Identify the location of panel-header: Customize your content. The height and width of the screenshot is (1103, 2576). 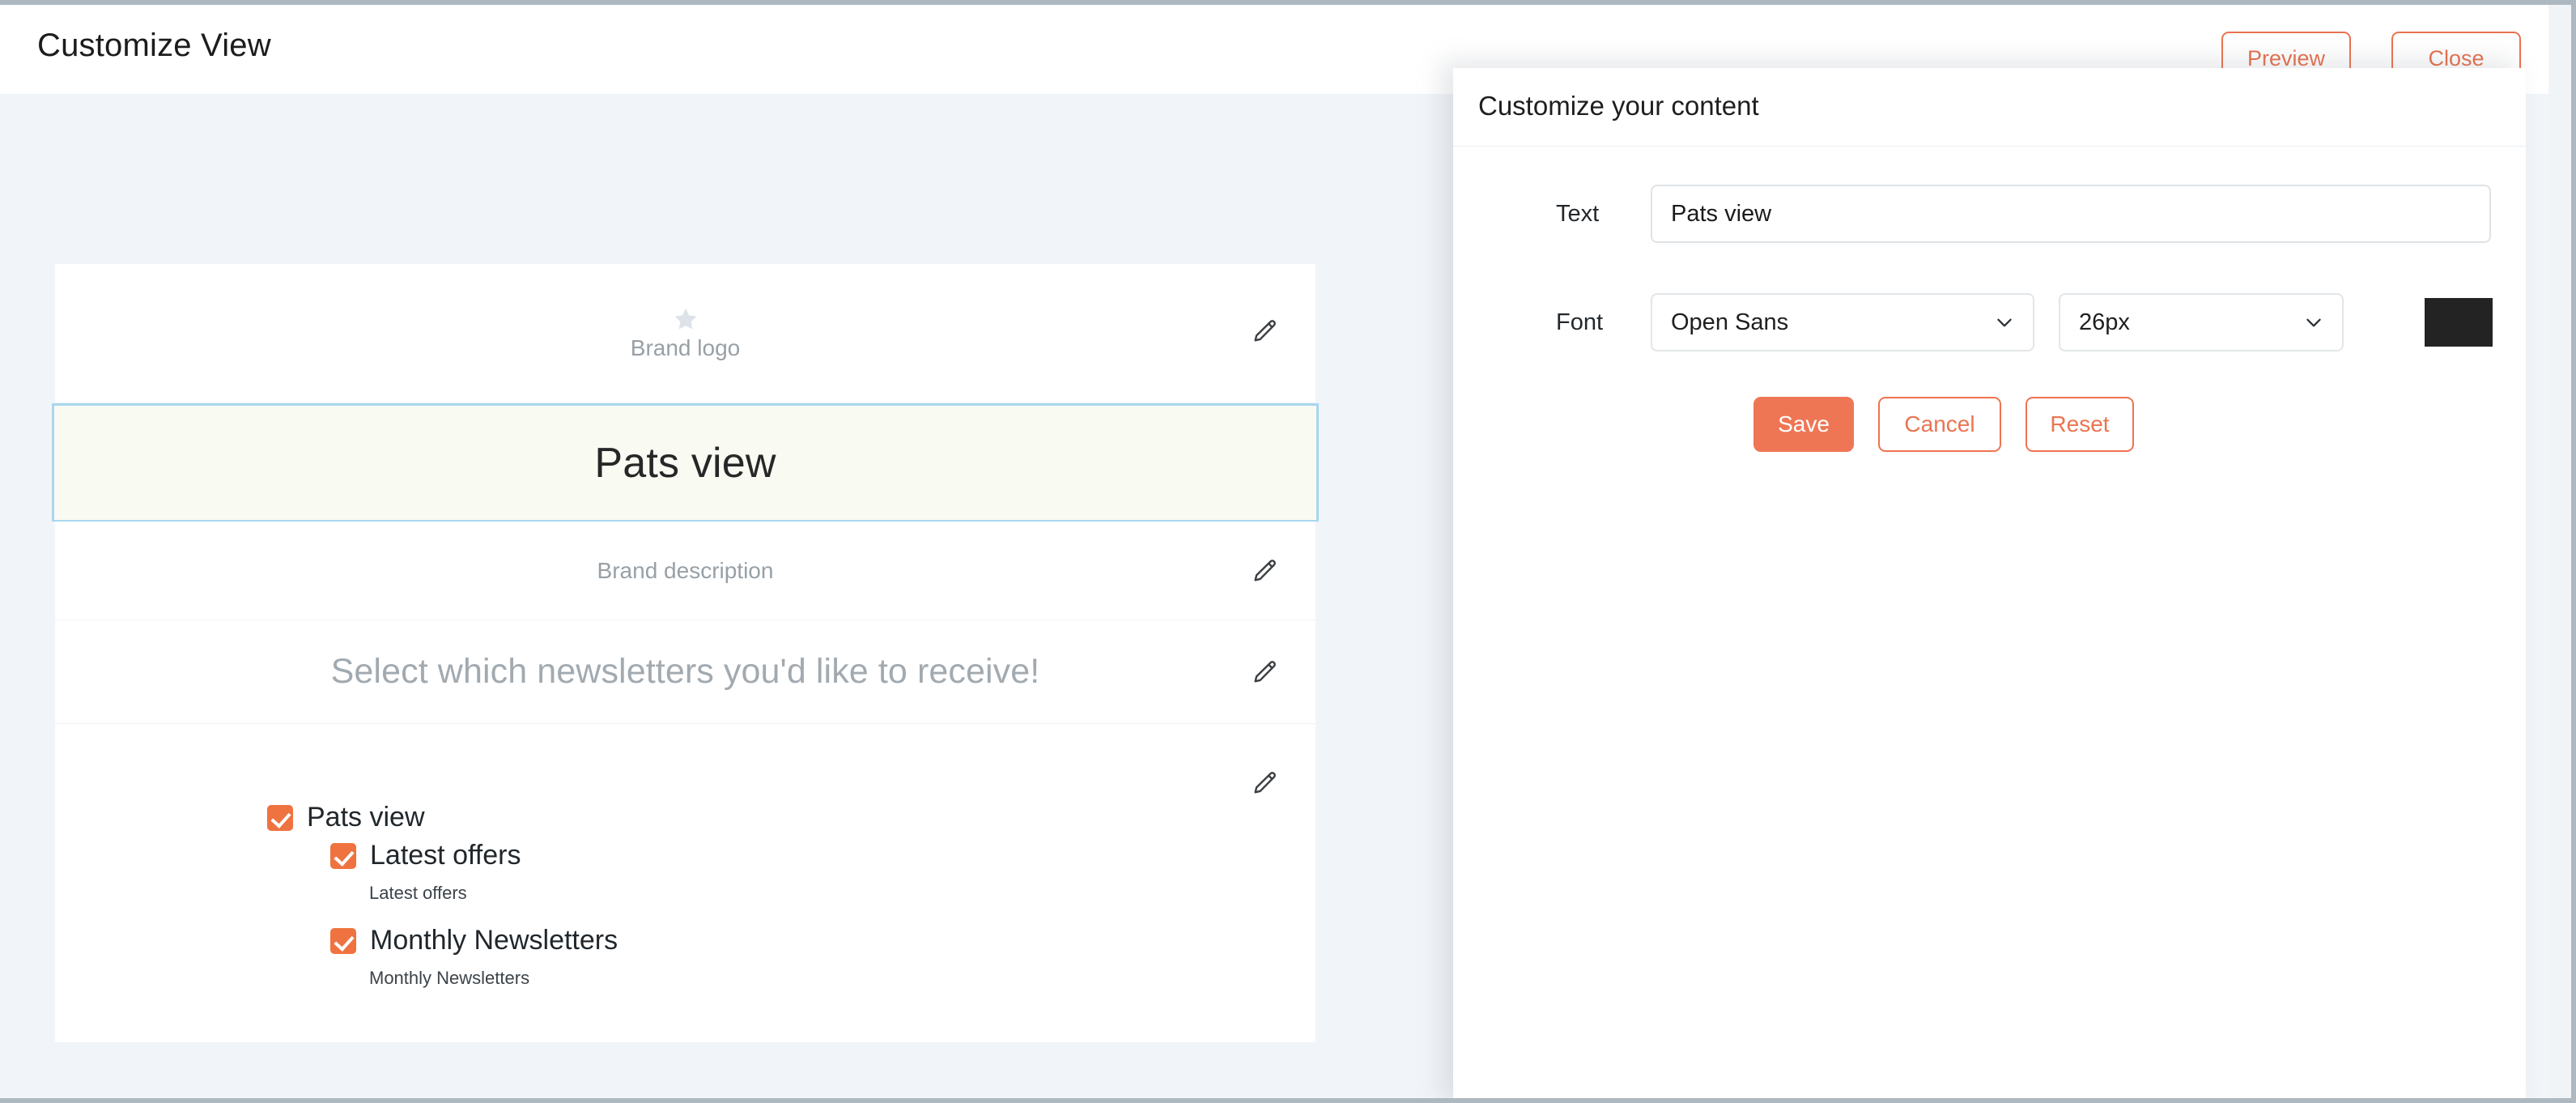
(1990, 107).